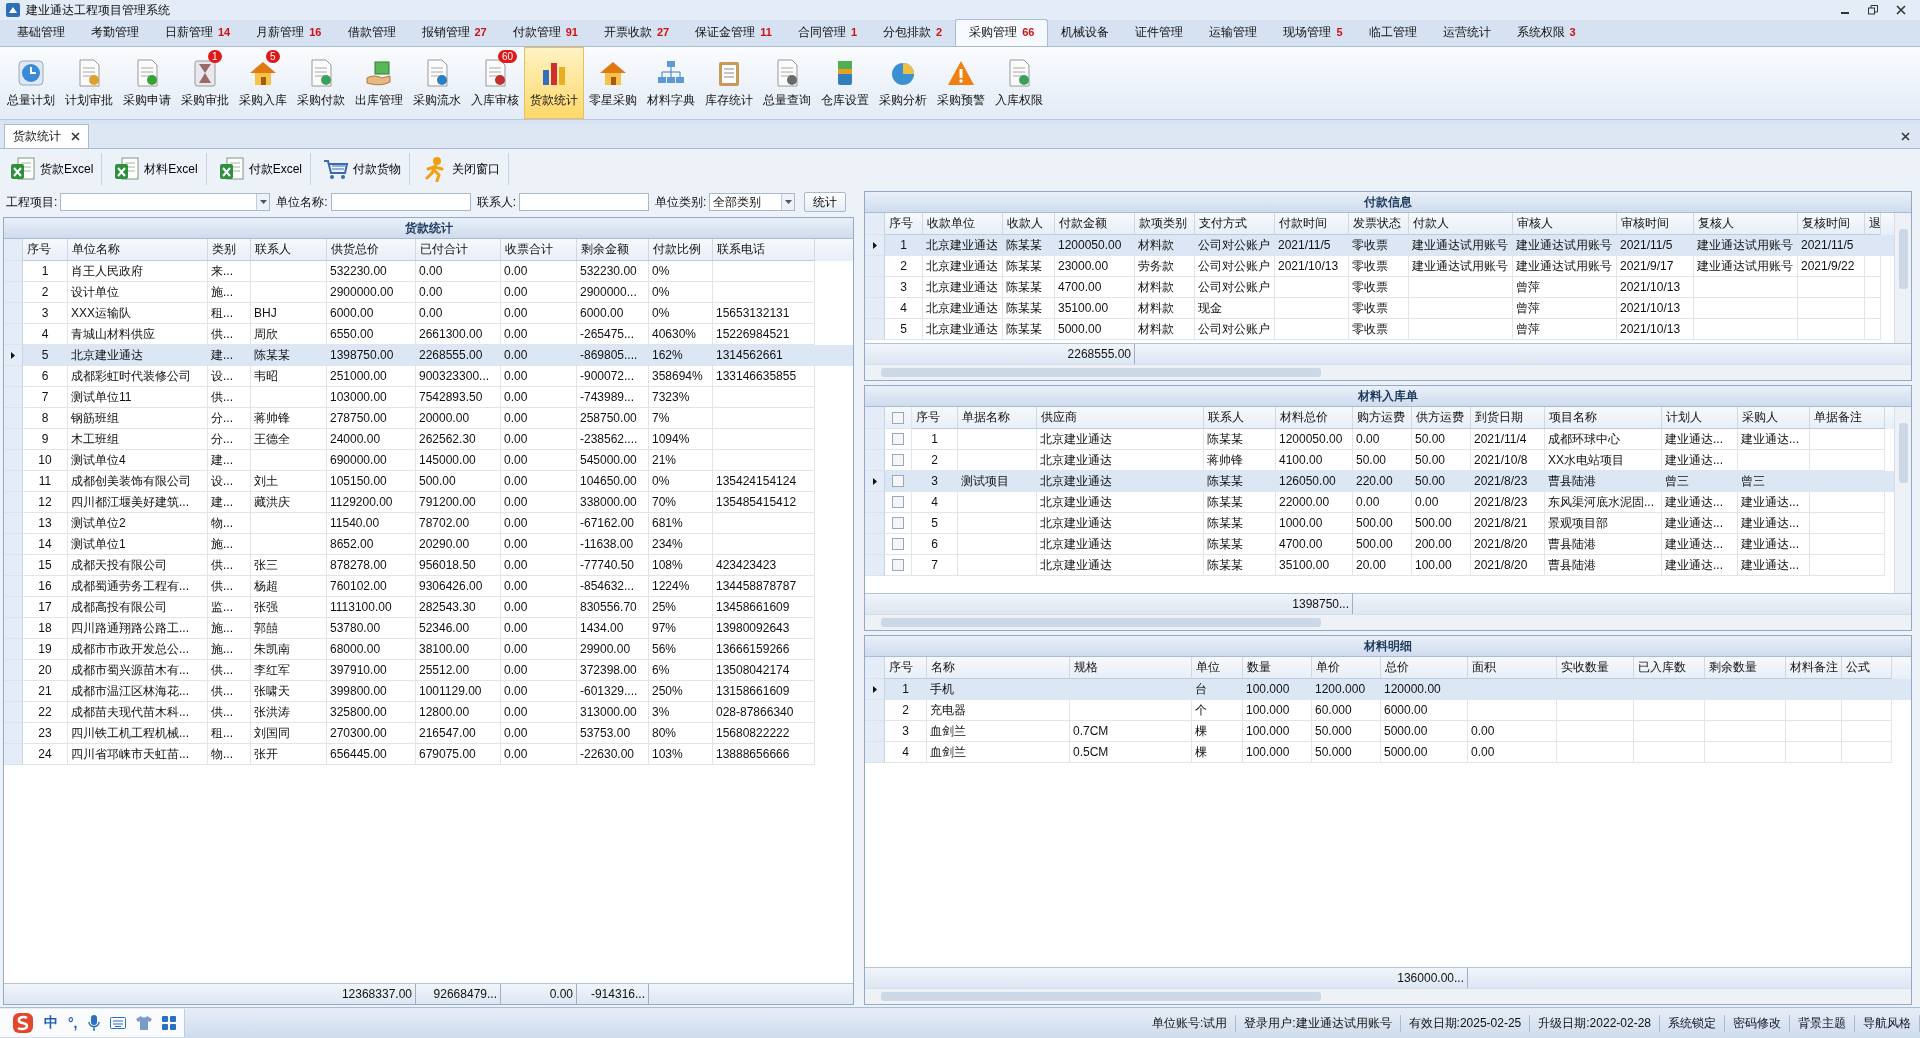  Describe the element at coordinates (46, 136) in the screenshot. I see `document-tab: 货款统计` at that location.